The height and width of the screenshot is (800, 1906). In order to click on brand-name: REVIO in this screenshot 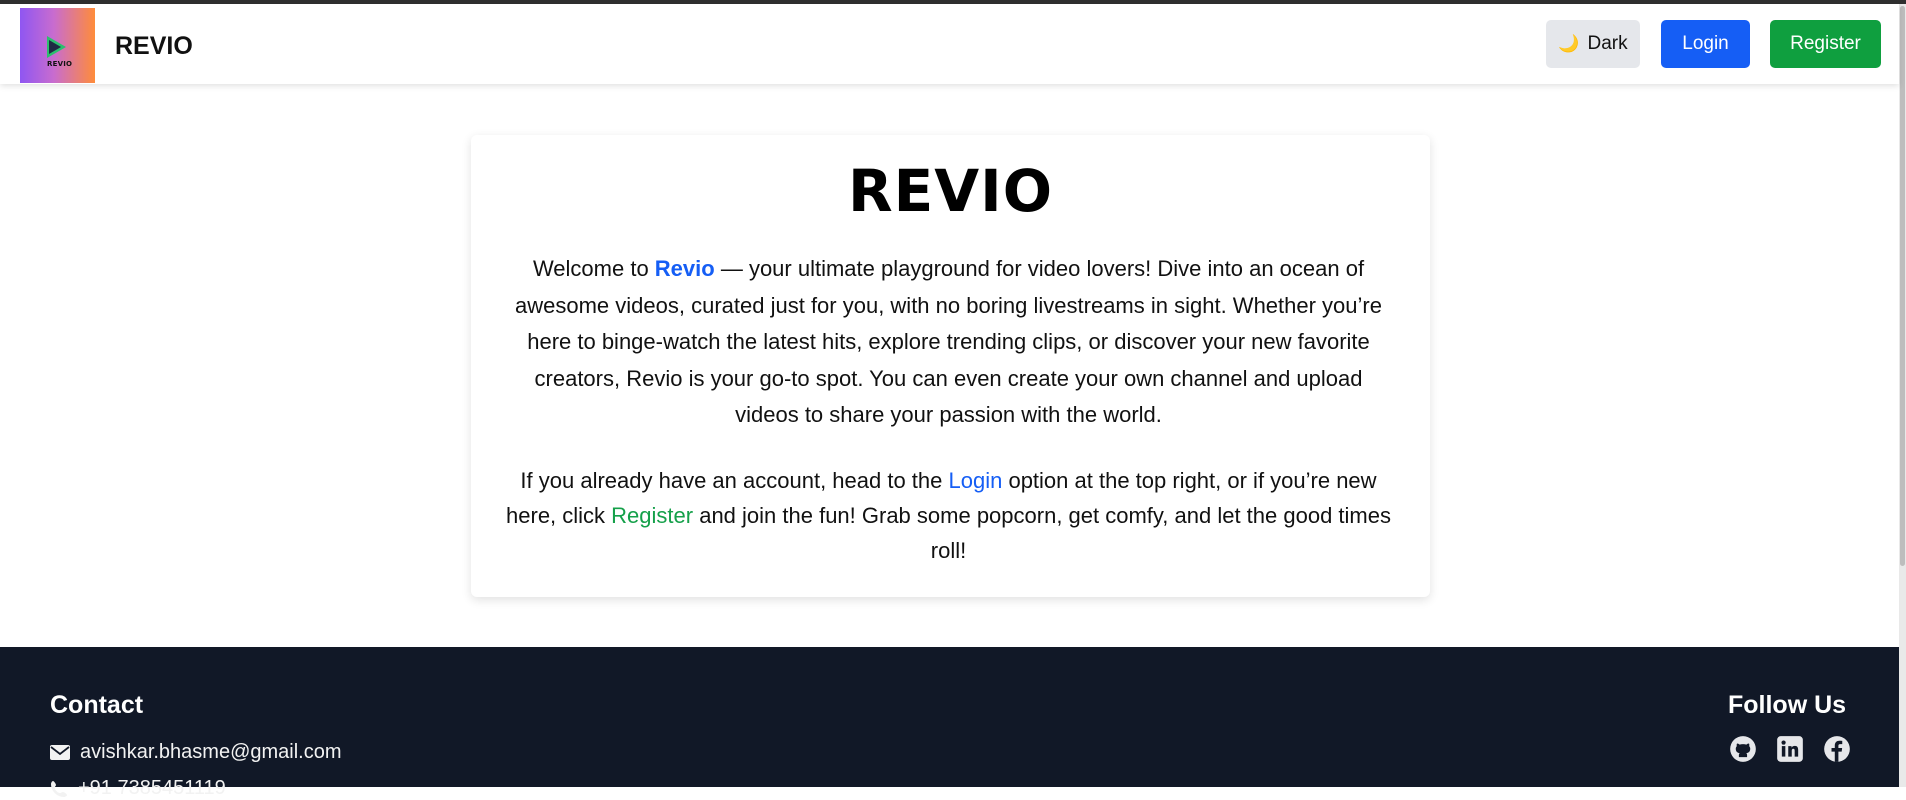, I will do `click(154, 46)`.